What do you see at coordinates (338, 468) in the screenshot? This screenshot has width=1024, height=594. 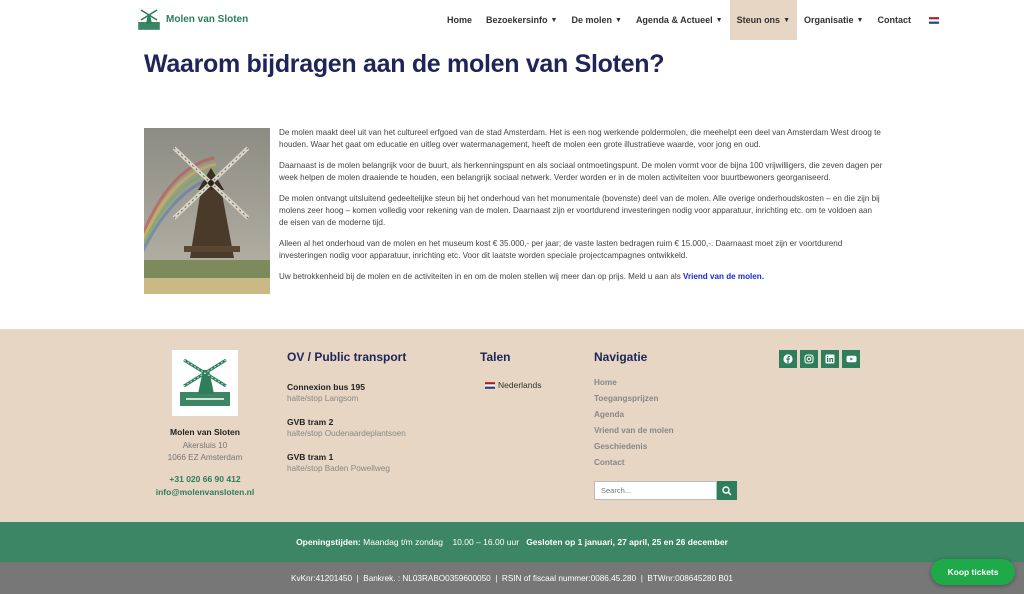 I see `transport-stop: halte/stop Baden Powellweg` at bounding box center [338, 468].